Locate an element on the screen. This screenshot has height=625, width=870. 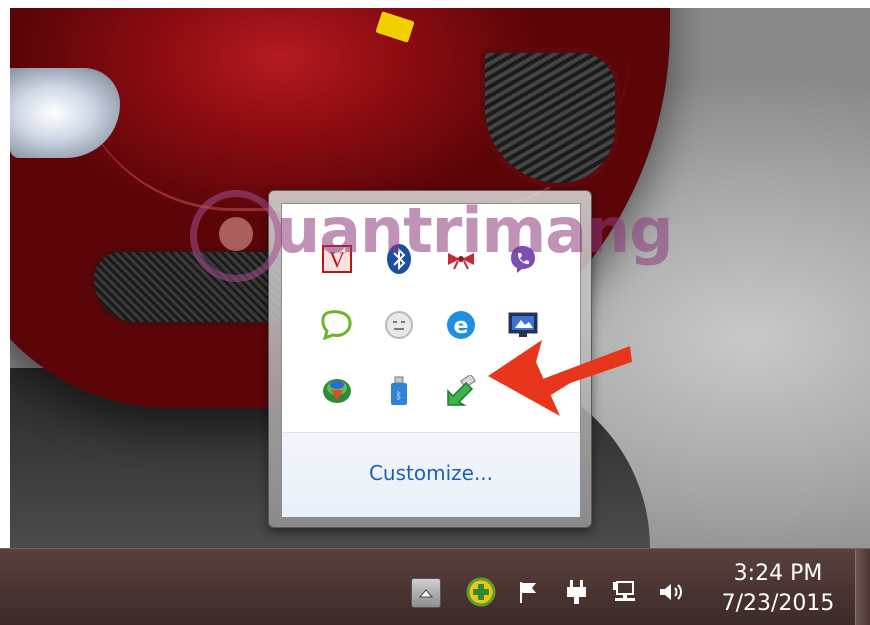
ribbon-icon is located at coordinates (461, 259).